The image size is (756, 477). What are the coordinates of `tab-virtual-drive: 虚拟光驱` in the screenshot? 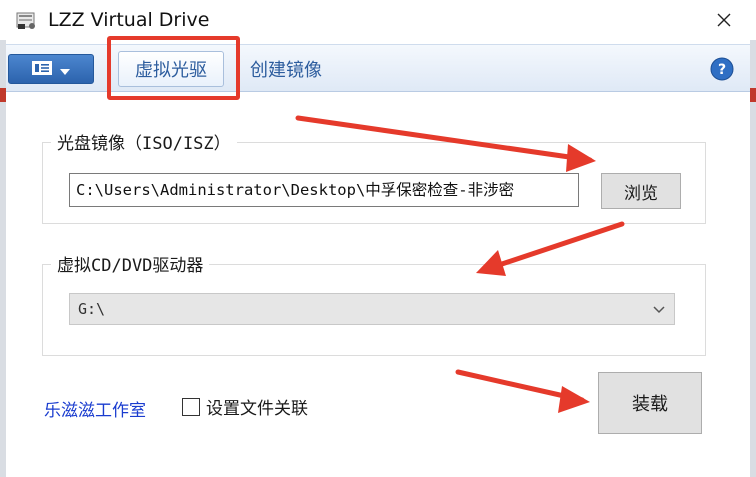 It's located at (171, 69).